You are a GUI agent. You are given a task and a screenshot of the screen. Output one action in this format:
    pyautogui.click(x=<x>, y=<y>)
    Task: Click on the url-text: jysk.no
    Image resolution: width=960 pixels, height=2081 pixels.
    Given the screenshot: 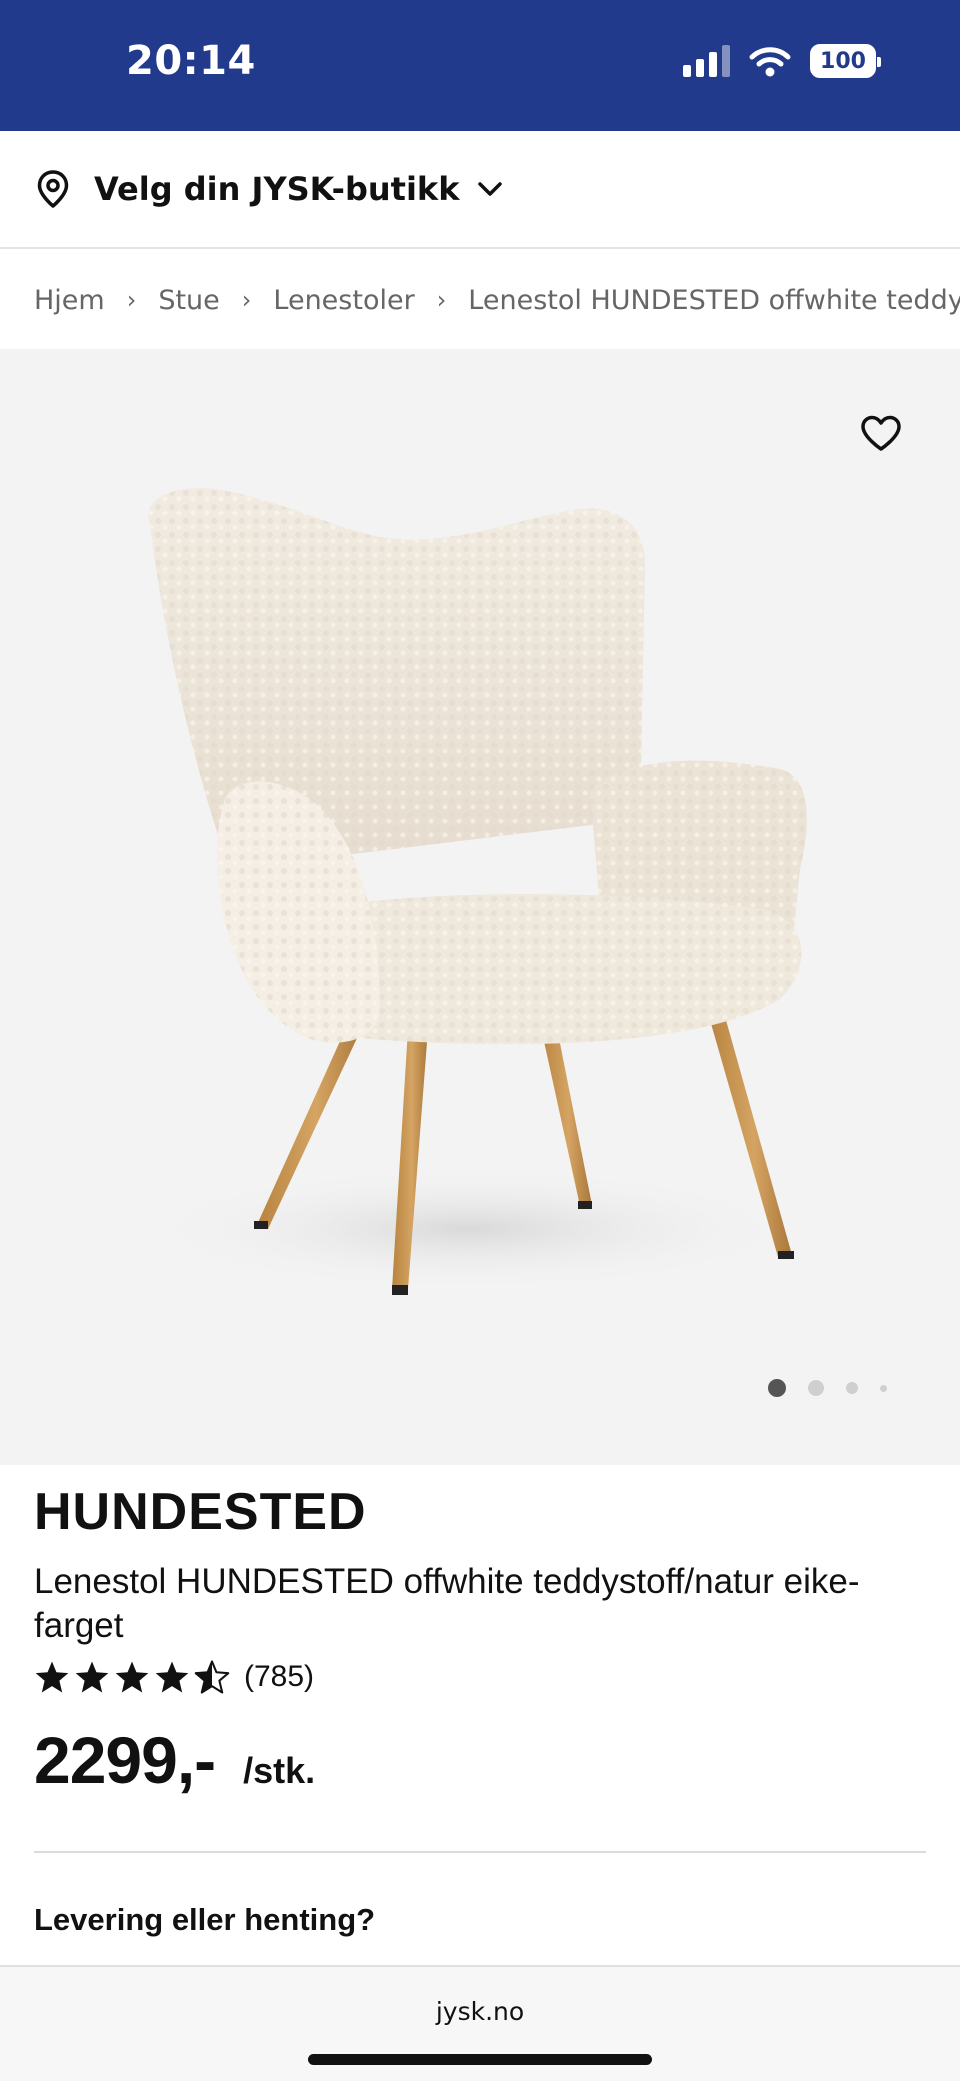 What is the action you would take?
    pyautogui.click(x=480, y=2011)
    